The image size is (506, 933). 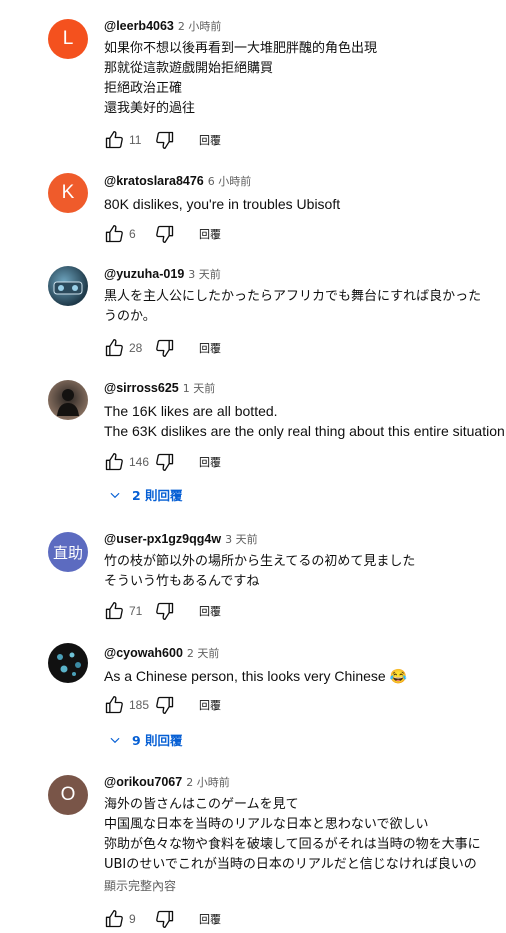 I want to click on comment-text: 黒人を主人公にしたかったらアフリカでも舞台にすれば良かった うのか。, so click(x=293, y=306).